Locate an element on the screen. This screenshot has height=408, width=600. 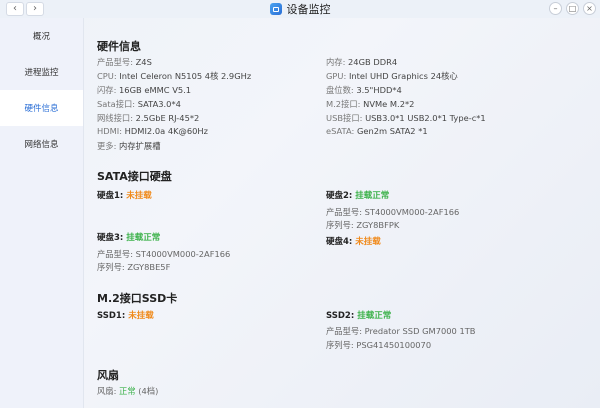
disk2-serial: 序列号: ZGY8BFPK is located at coordinates (363, 225).